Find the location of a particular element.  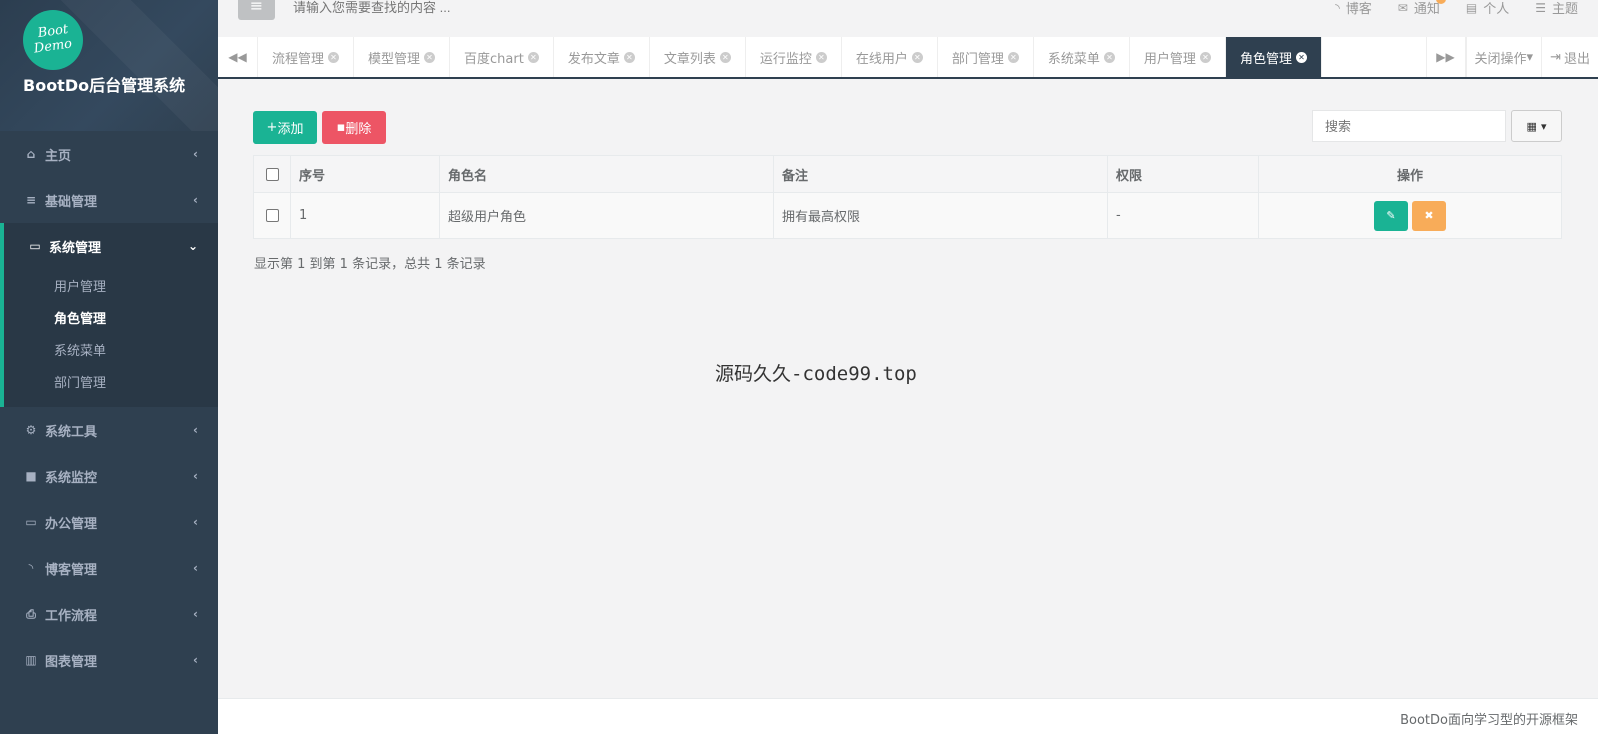

select-all-checkbox is located at coordinates (272, 174).